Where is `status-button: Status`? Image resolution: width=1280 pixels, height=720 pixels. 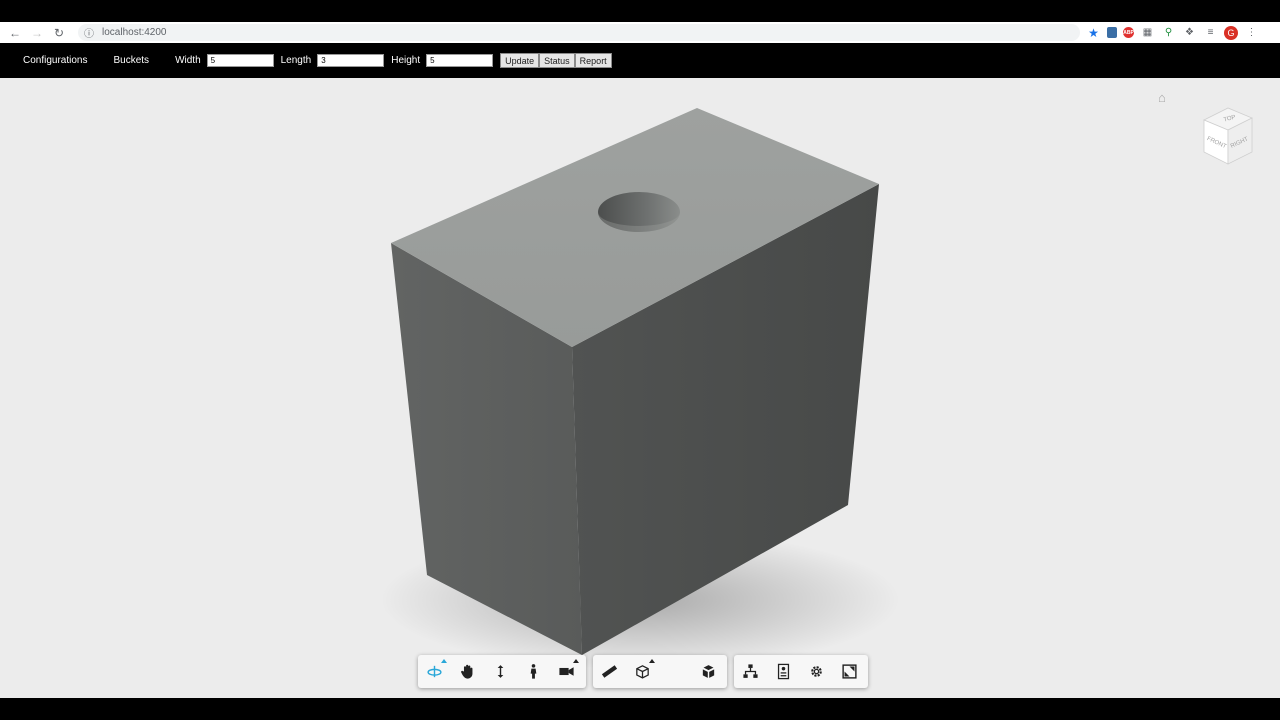
status-button: Status is located at coordinates (557, 60).